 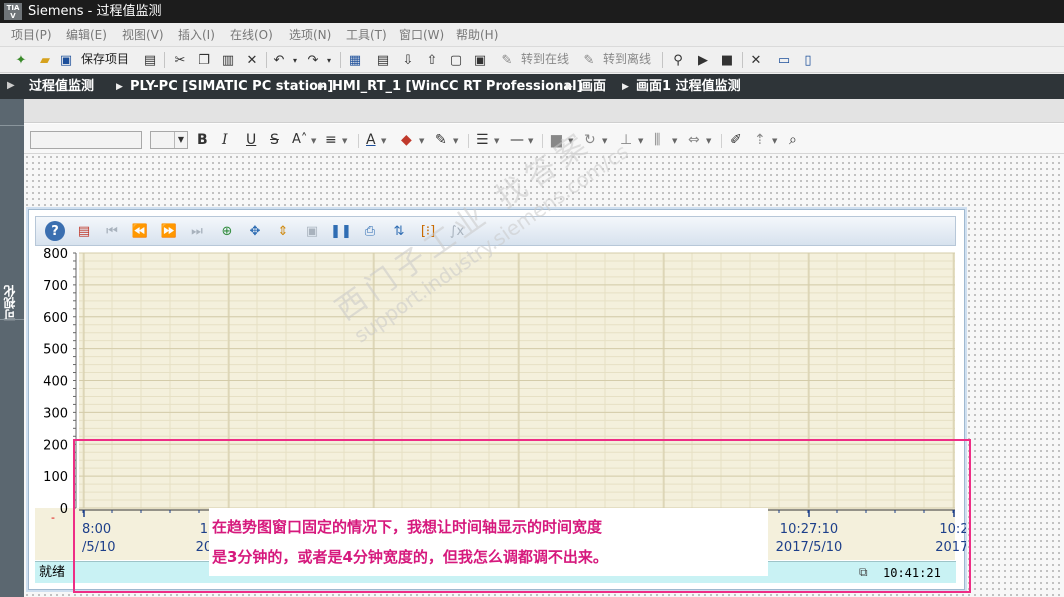 What do you see at coordinates (12, 303) in the screenshot?
I see `sidebar-label: 可视化` at bounding box center [12, 303].